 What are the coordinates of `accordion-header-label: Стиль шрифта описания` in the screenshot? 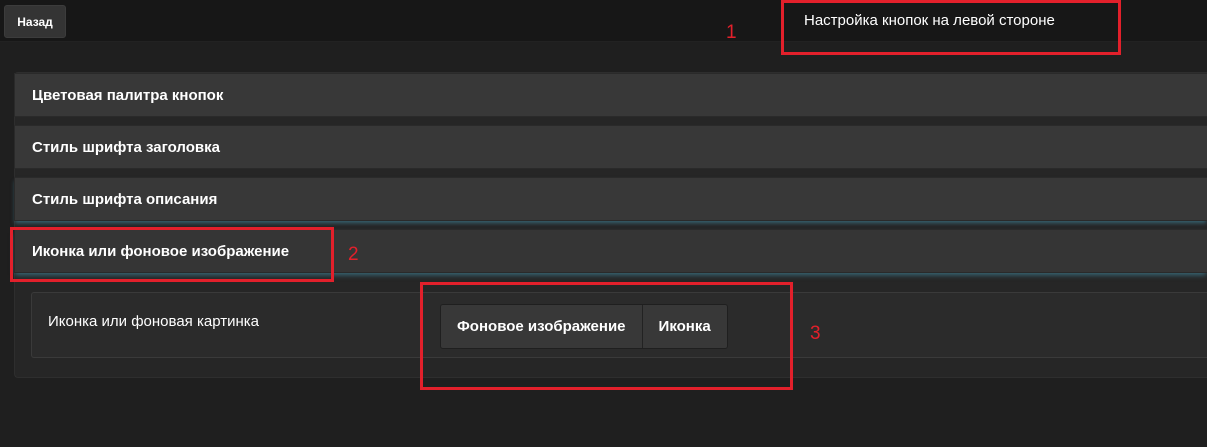 It's located at (125, 199).